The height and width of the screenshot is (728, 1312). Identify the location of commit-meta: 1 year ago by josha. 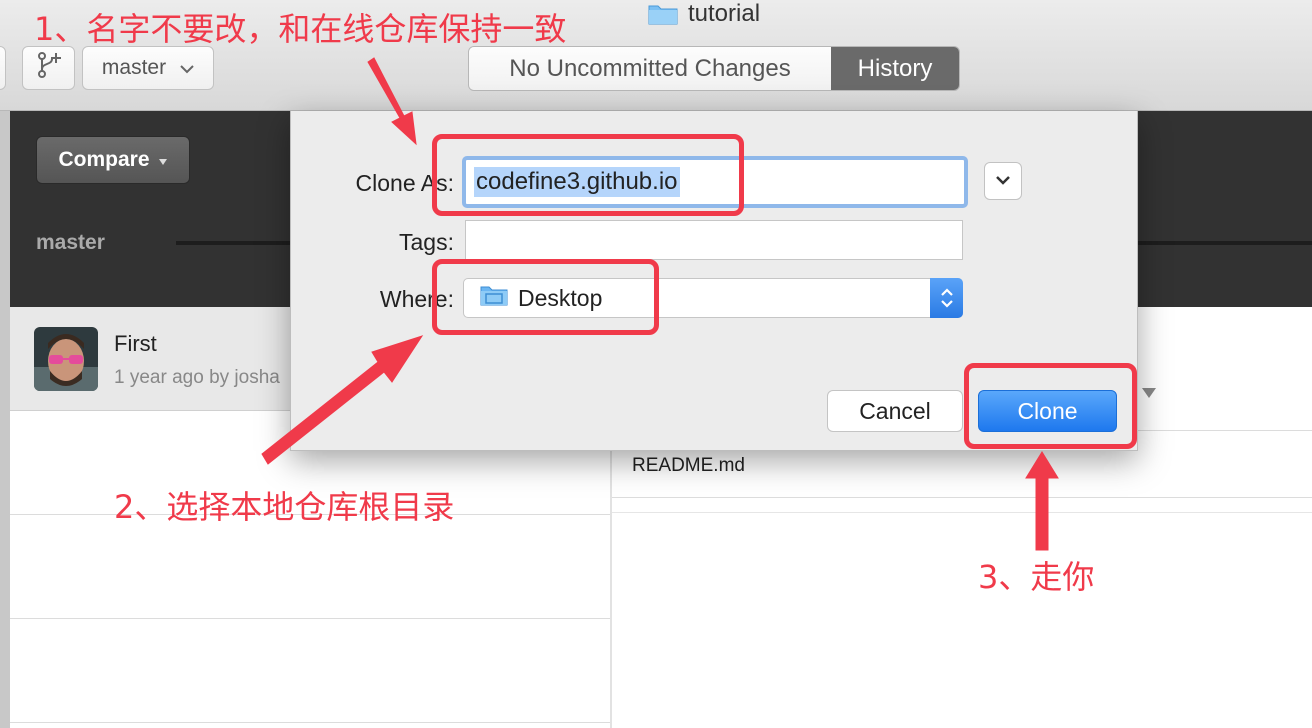
(197, 377).